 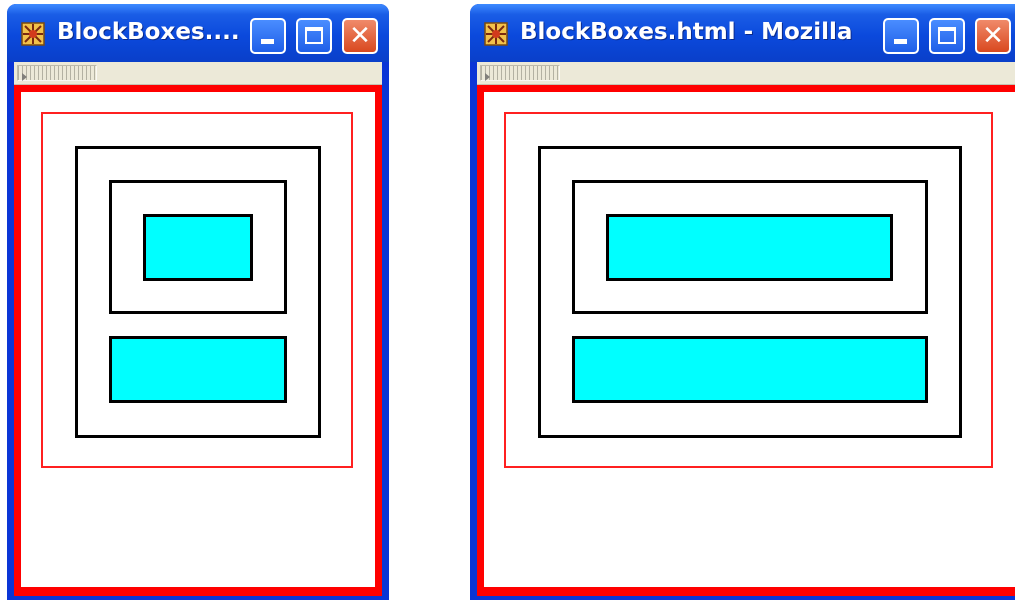 I want to click on title-bar: BlockBoxes.... ✕, so click(x=198, y=33).